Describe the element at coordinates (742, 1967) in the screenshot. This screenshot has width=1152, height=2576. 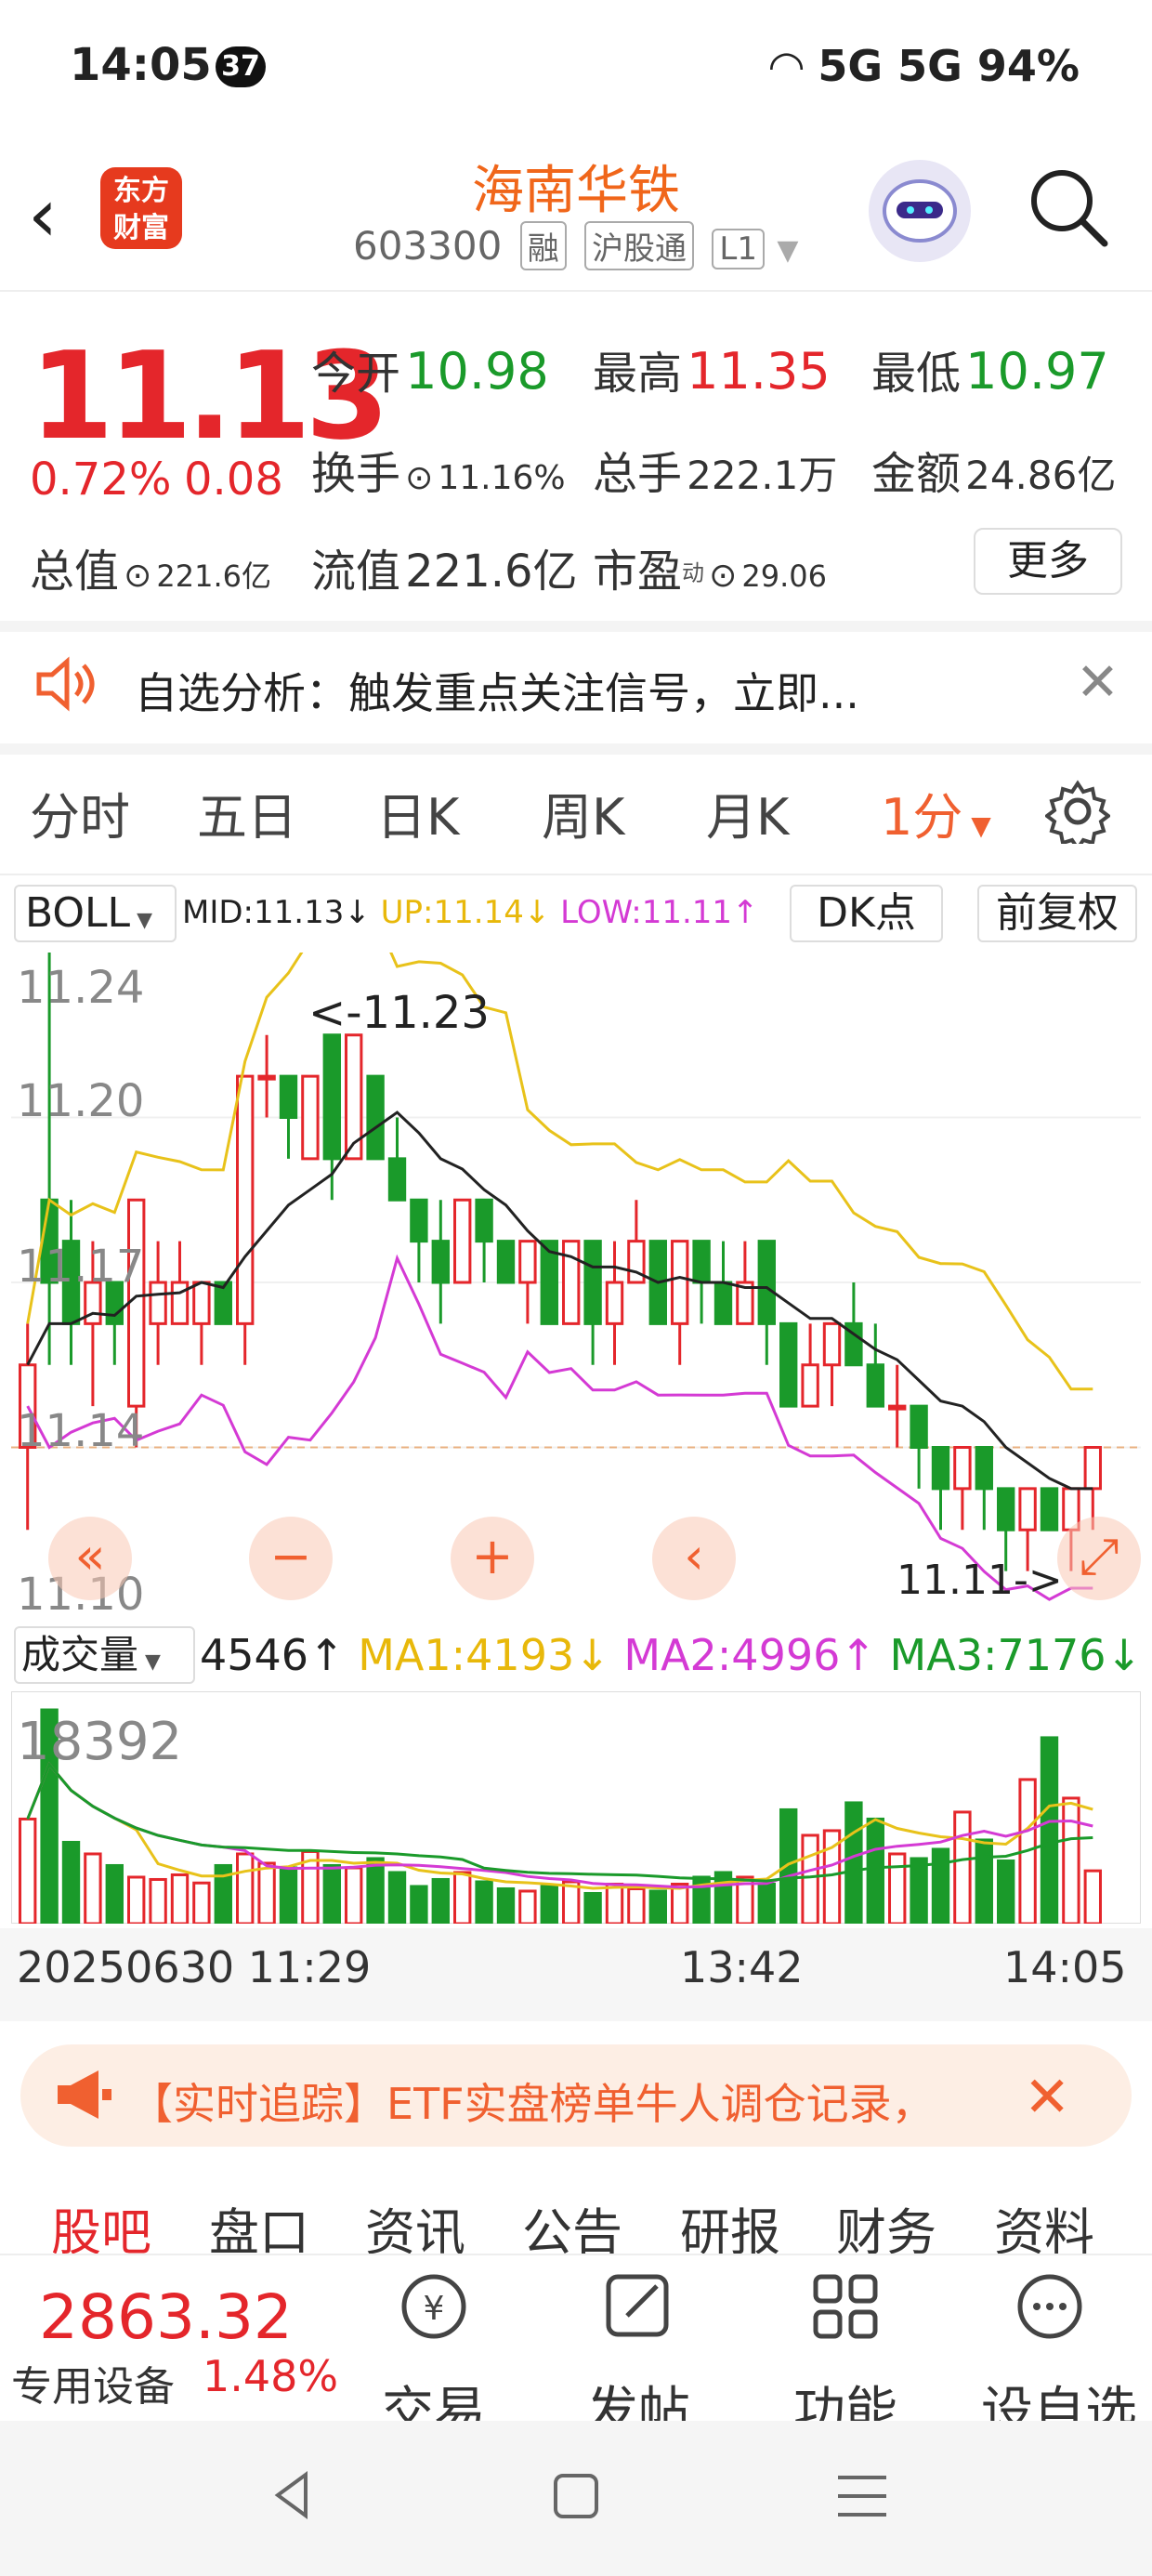
I see `x-label-mid: 13:42` at that location.